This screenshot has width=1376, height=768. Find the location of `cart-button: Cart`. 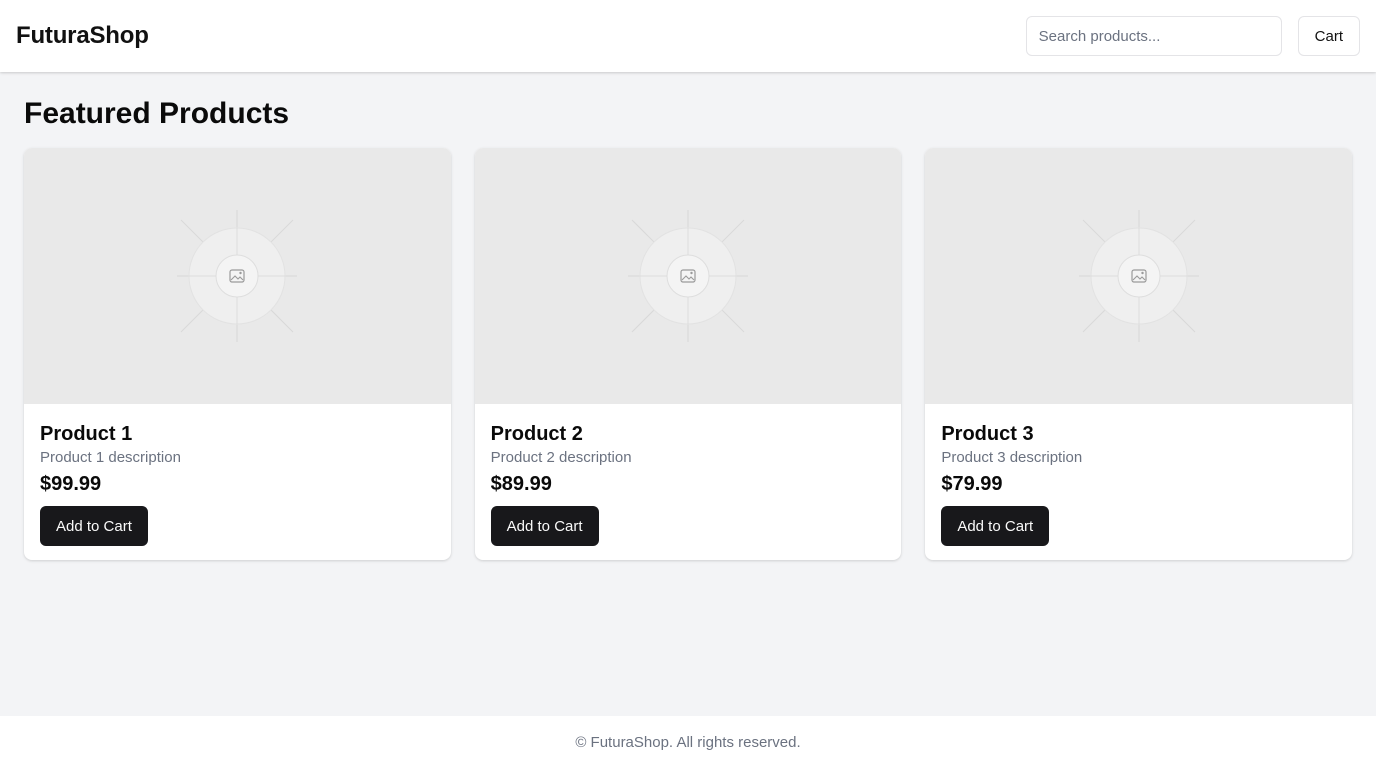

cart-button: Cart is located at coordinates (1328, 36).